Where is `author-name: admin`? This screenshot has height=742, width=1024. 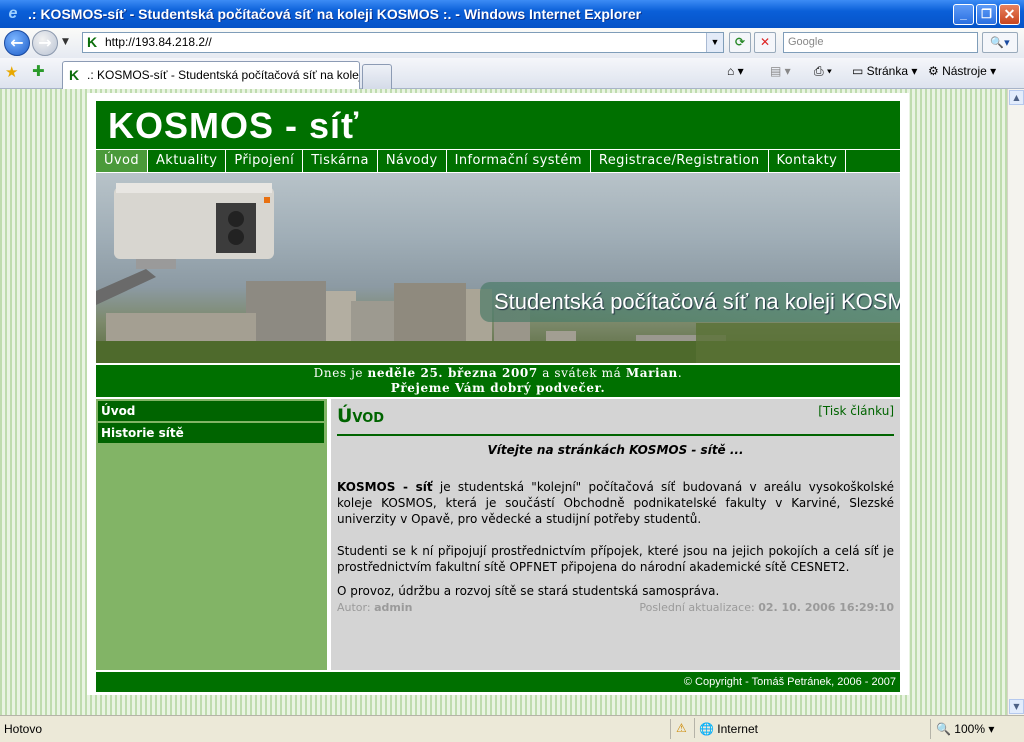
author-name: admin is located at coordinates (393, 607).